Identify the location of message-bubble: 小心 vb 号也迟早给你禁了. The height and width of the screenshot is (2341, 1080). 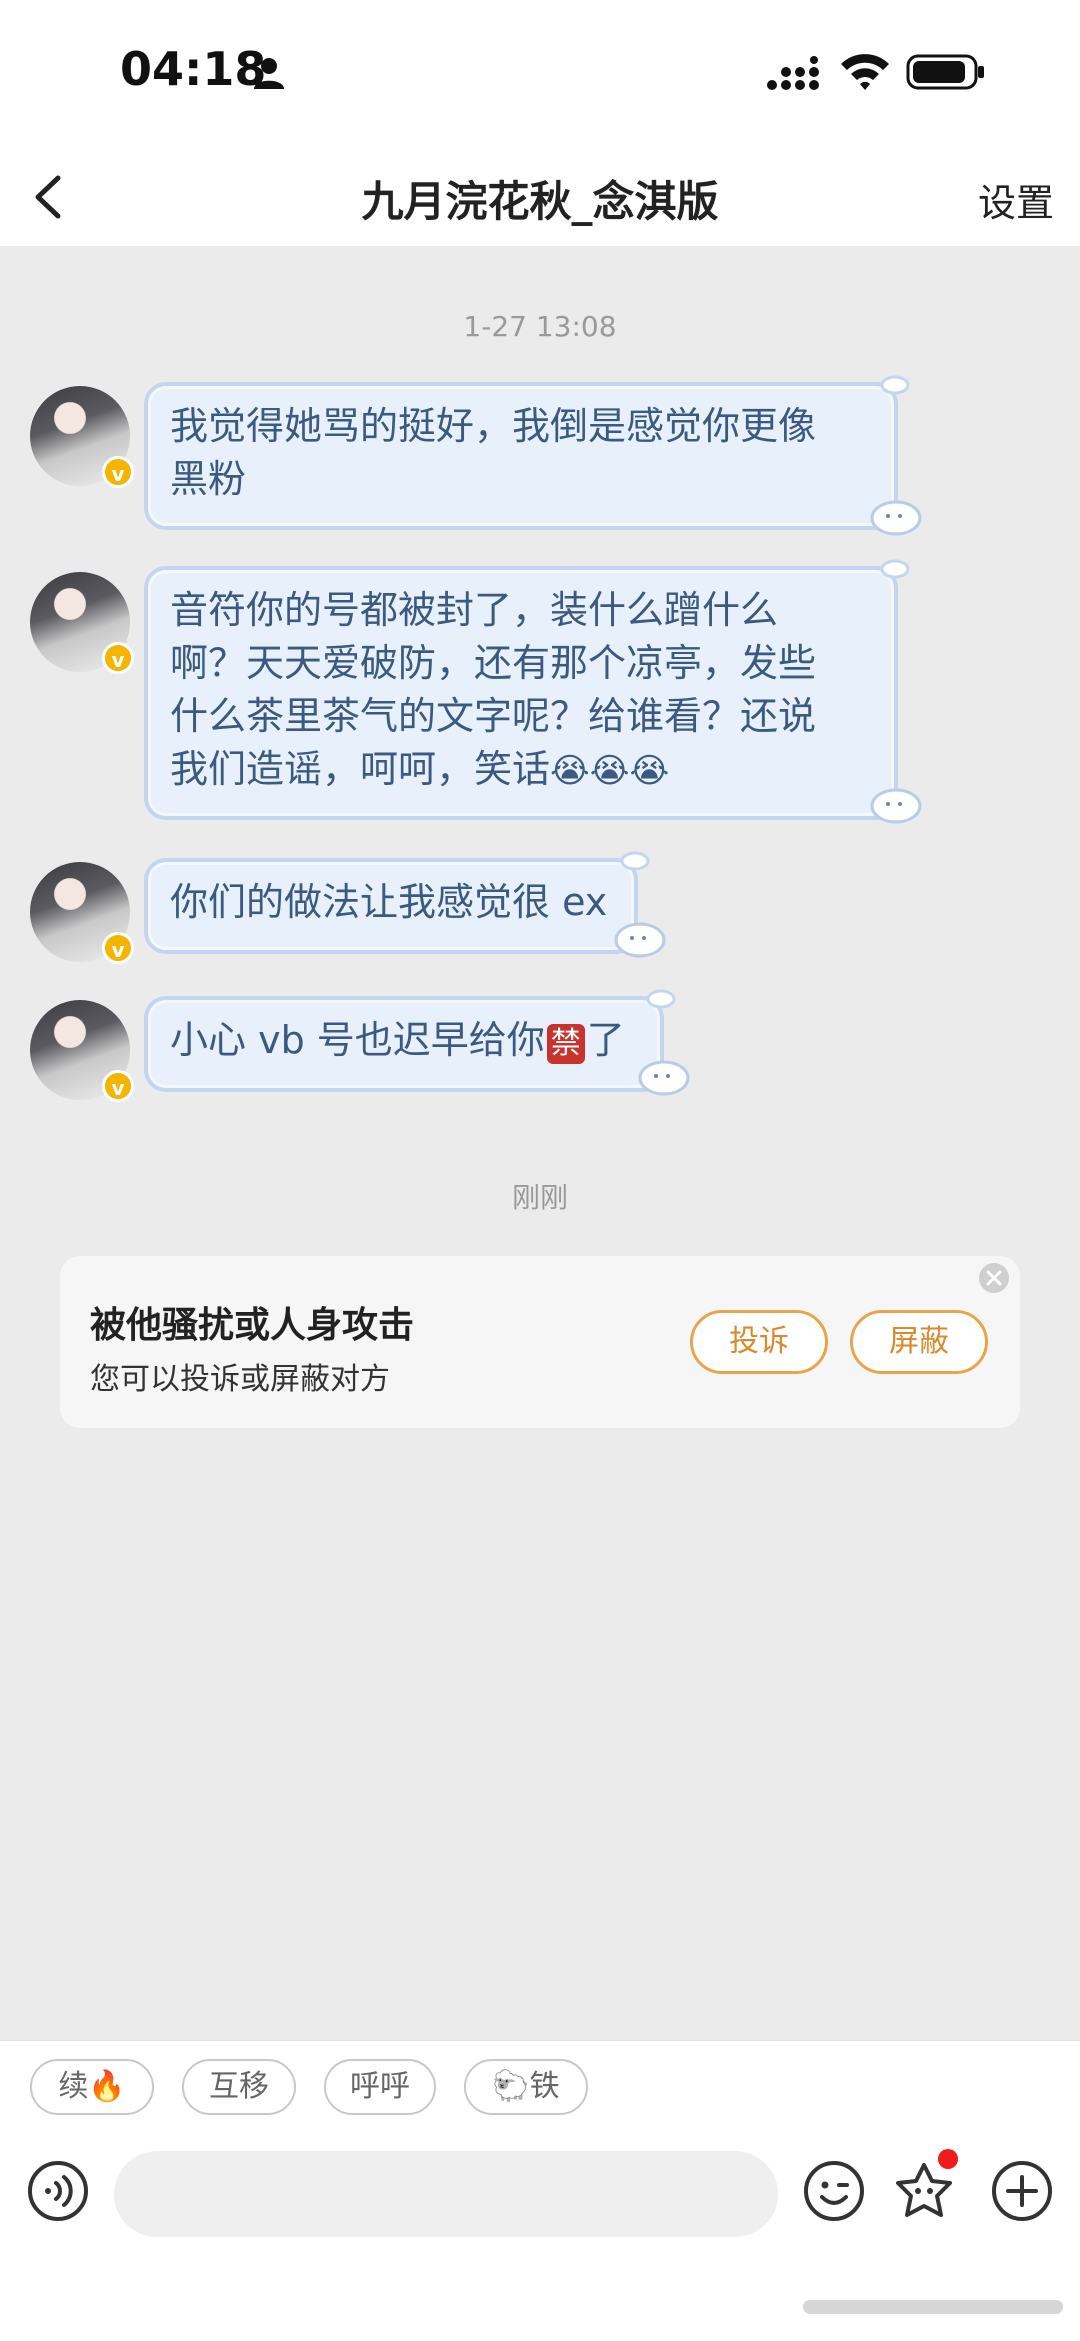
(404, 1044).